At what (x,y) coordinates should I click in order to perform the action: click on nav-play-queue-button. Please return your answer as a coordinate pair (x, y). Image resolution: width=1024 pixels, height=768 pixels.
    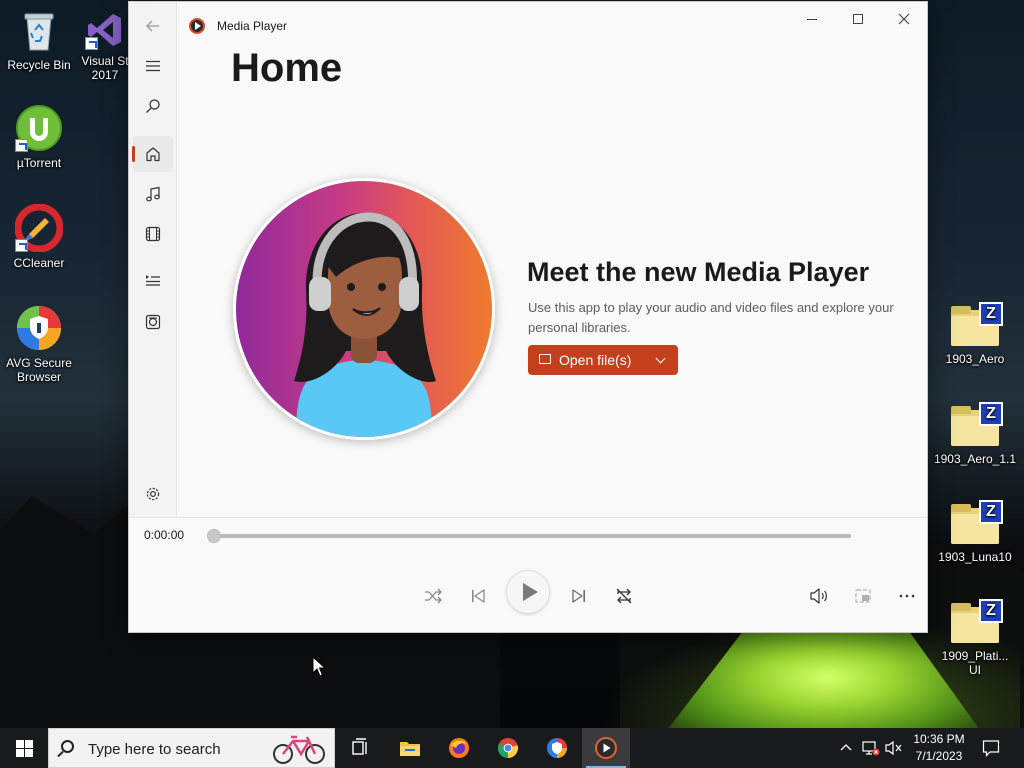
    Looking at the image, I should click on (153, 280).